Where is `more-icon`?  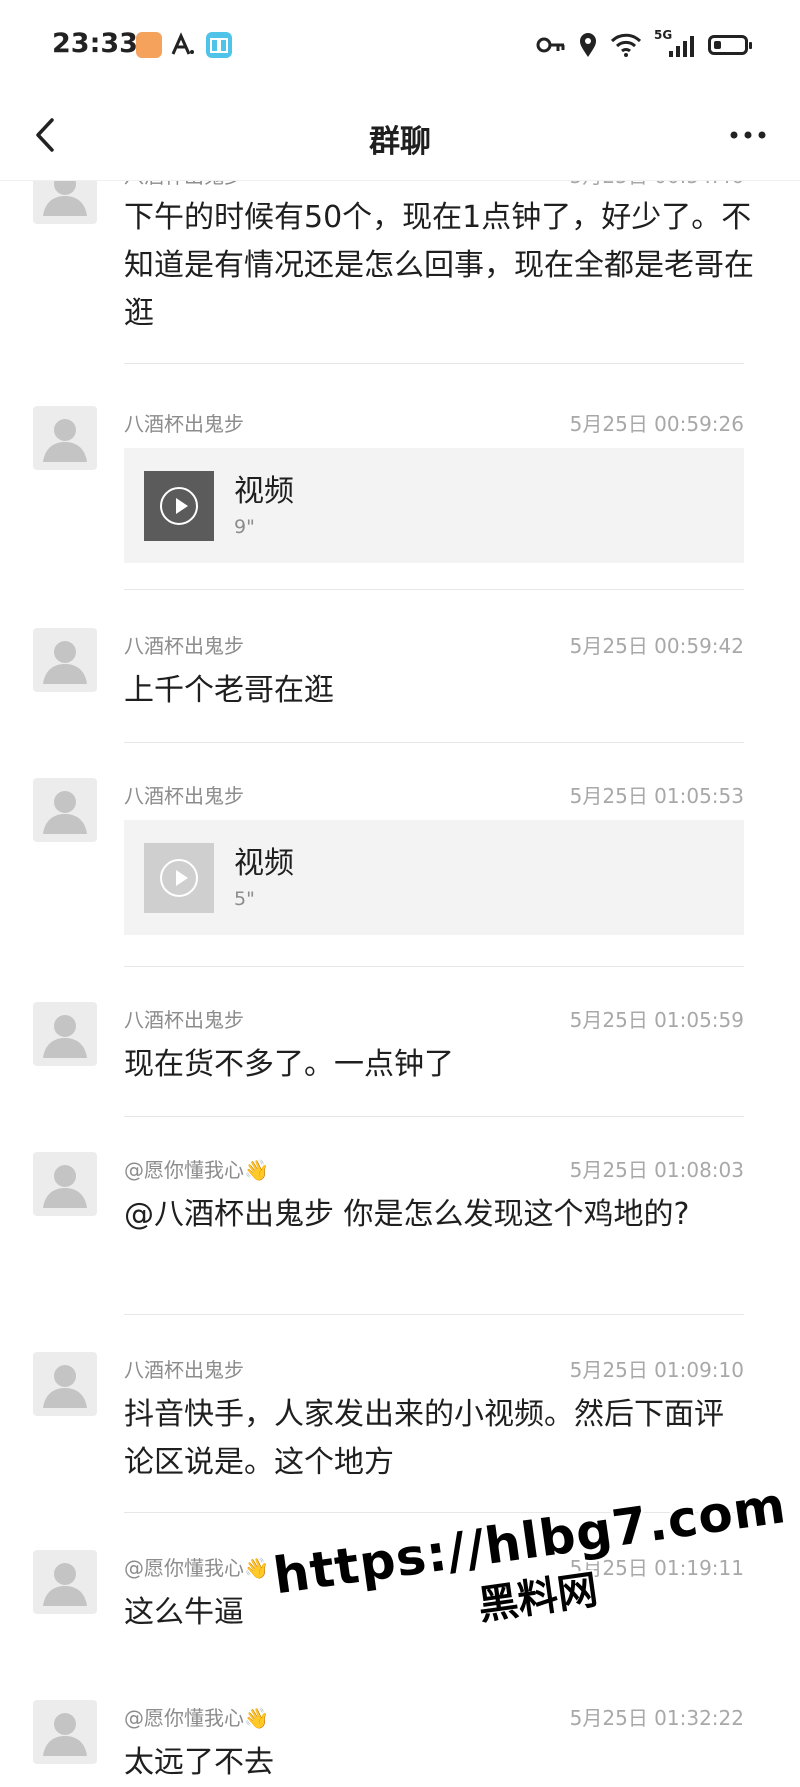
more-icon is located at coordinates (748, 135).